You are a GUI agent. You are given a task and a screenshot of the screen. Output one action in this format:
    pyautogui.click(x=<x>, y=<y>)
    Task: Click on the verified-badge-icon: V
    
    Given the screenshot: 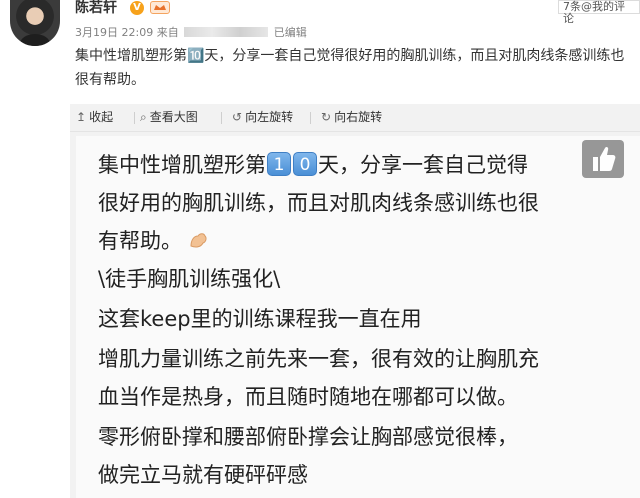 What is the action you would take?
    pyautogui.click(x=137, y=8)
    